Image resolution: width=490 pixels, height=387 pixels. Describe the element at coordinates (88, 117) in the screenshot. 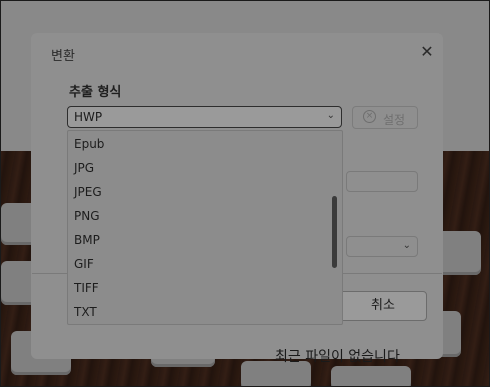

I see `format-select-value: HWP` at that location.